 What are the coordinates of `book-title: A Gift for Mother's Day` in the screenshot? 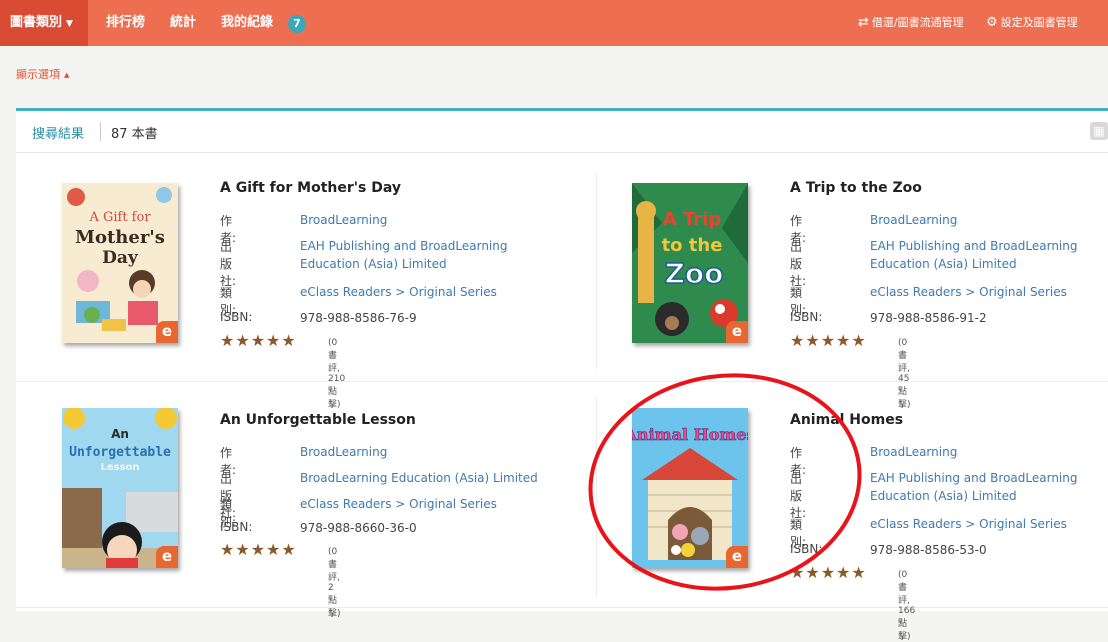 It's located at (310, 188).